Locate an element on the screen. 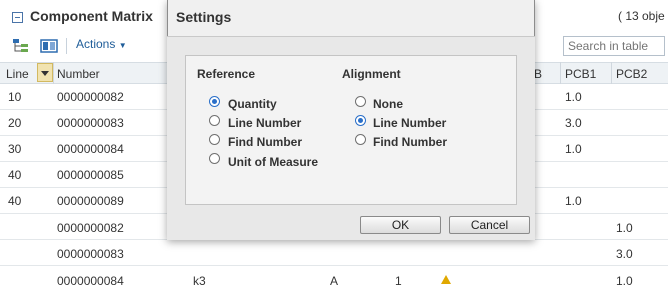 This screenshot has height=295, width=668. cancel-label: Cancel is located at coordinates (489, 225).